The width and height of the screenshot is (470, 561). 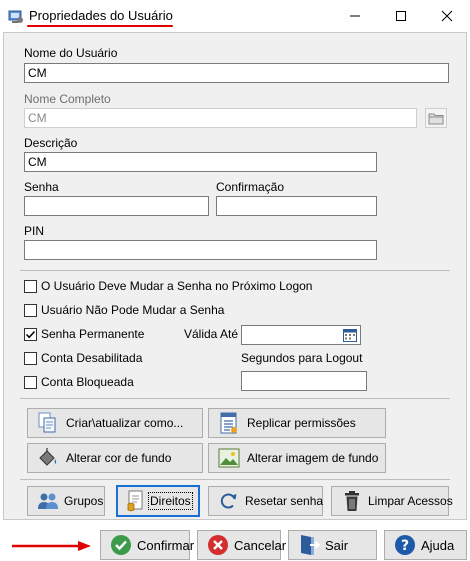 What do you see at coordinates (67, 99) in the screenshot?
I see `nome-completo-label: Nome Completo` at bounding box center [67, 99].